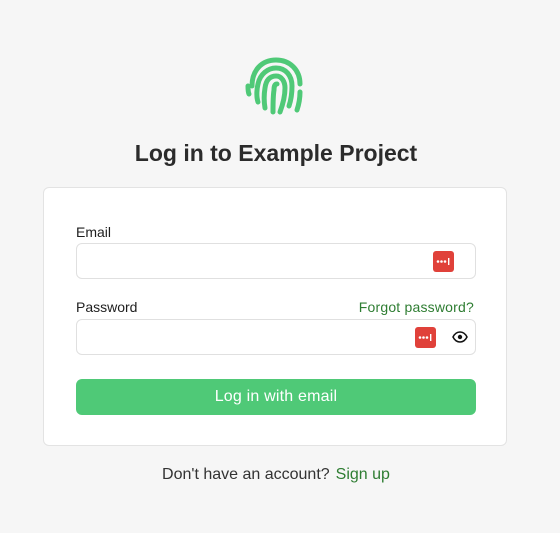  Describe the element at coordinates (276, 153) in the screenshot. I see `page-title: Log in to Example Project` at that location.